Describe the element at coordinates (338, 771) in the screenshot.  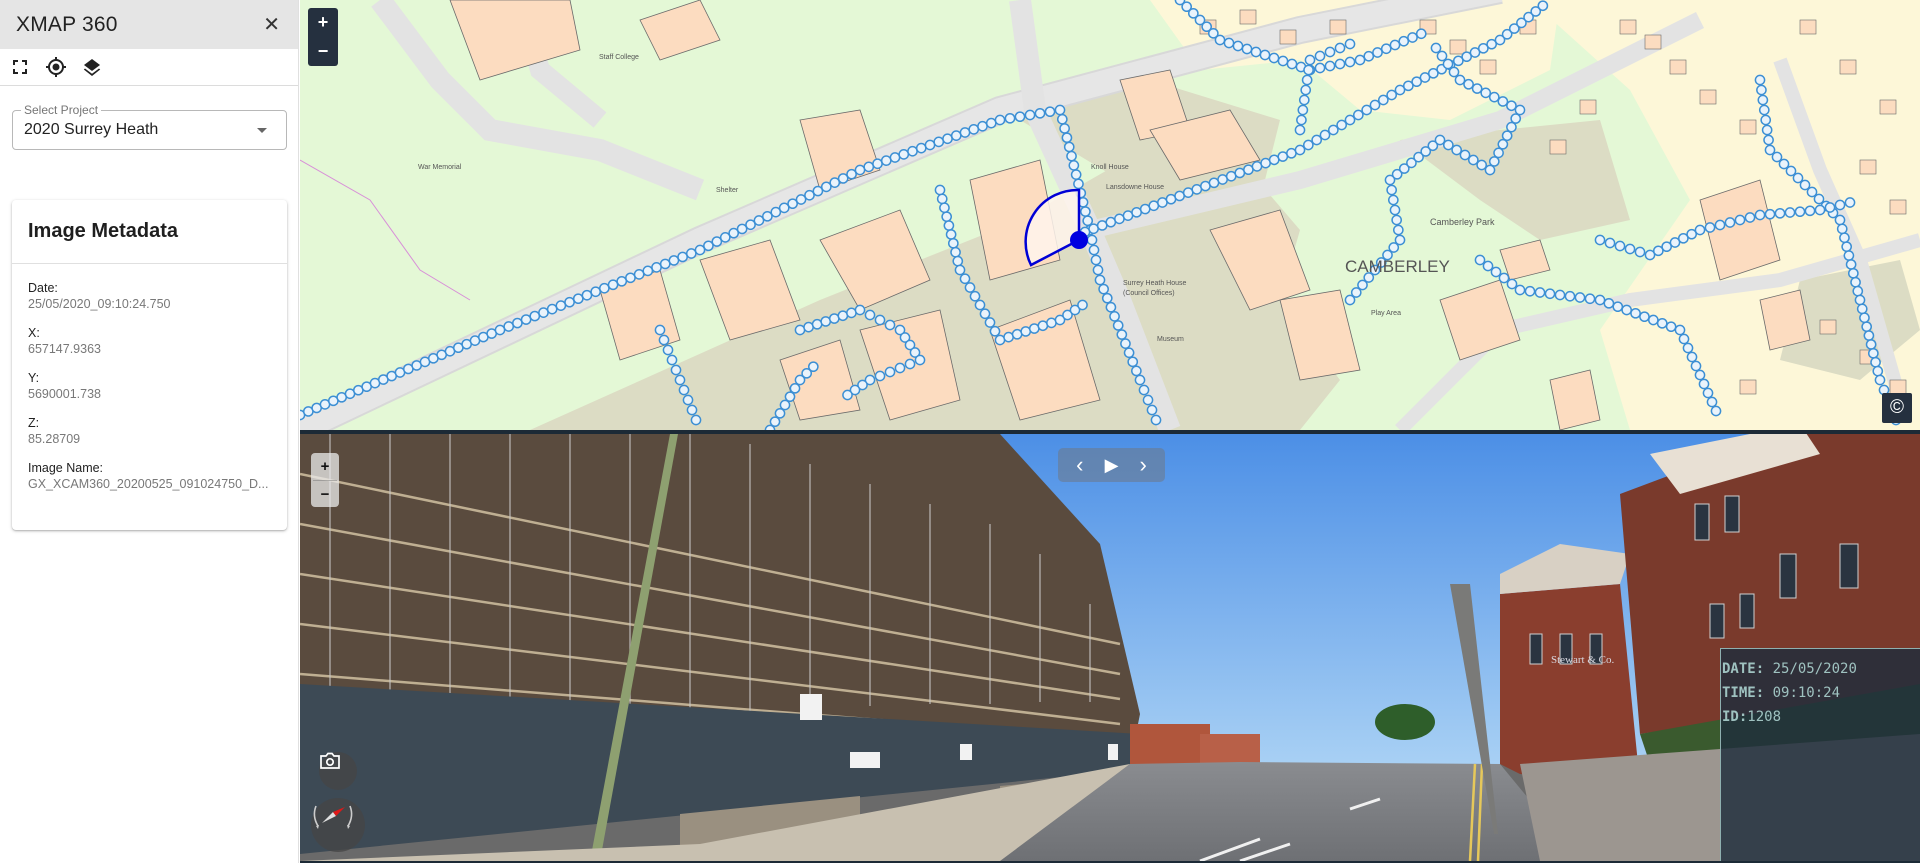
I see `camera-button` at that location.